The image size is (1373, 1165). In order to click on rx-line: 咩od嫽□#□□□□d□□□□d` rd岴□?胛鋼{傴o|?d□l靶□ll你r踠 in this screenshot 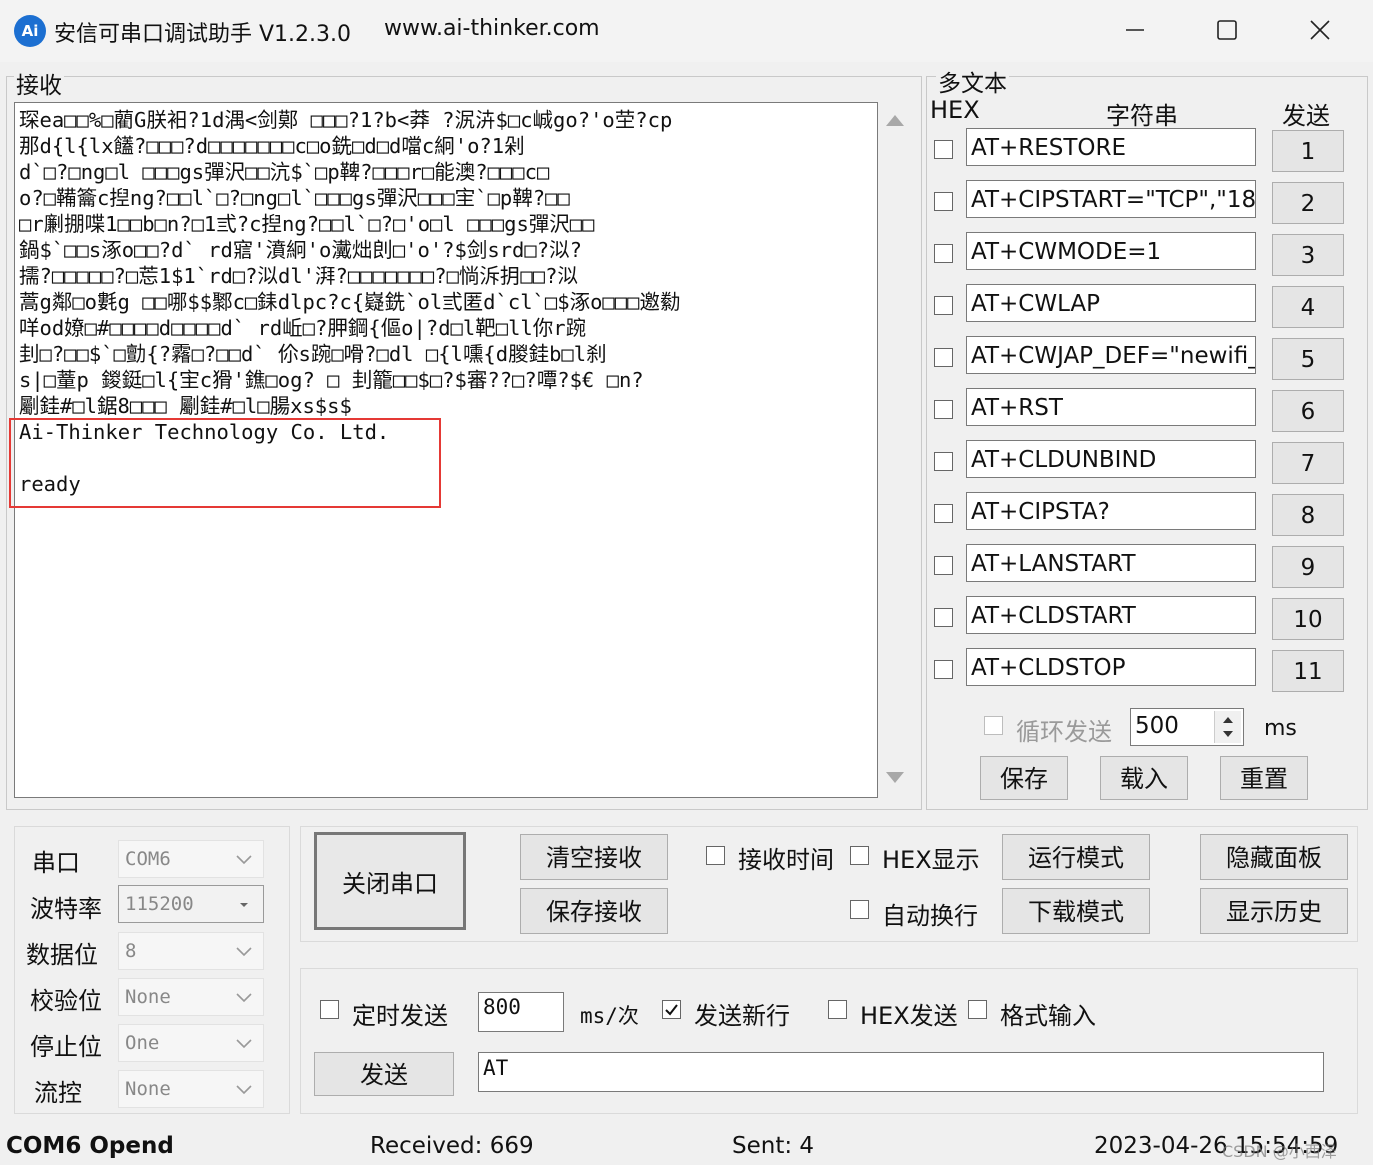, I will do `click(303, 328)`.